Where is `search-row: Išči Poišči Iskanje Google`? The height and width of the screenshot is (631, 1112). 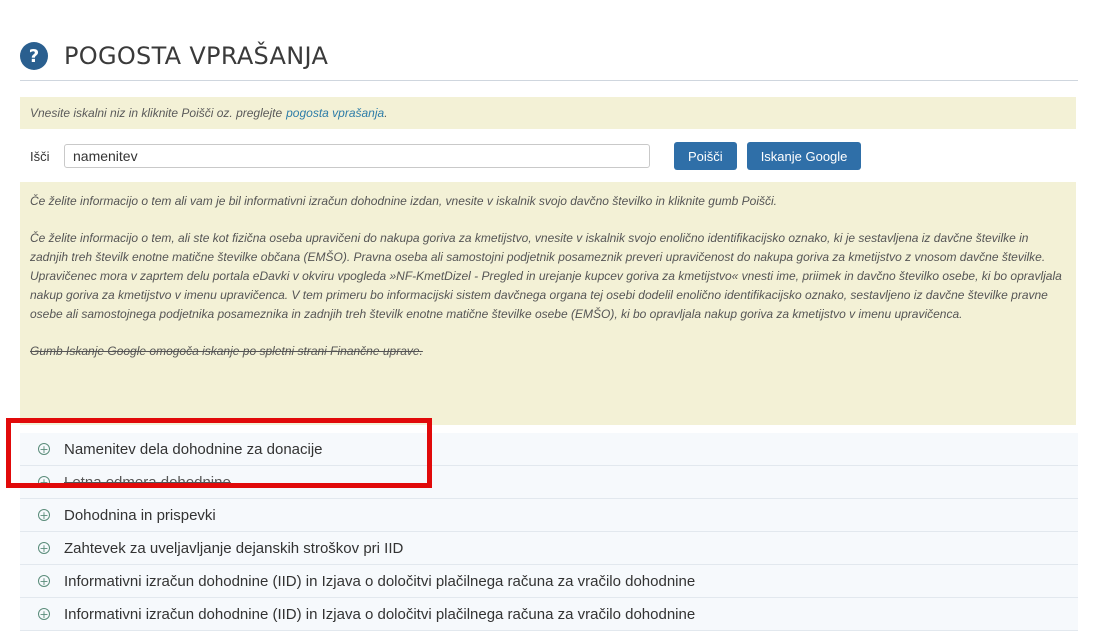
search-row: Išči Poišči Iskanje Google is located at coordinates (549, 156).